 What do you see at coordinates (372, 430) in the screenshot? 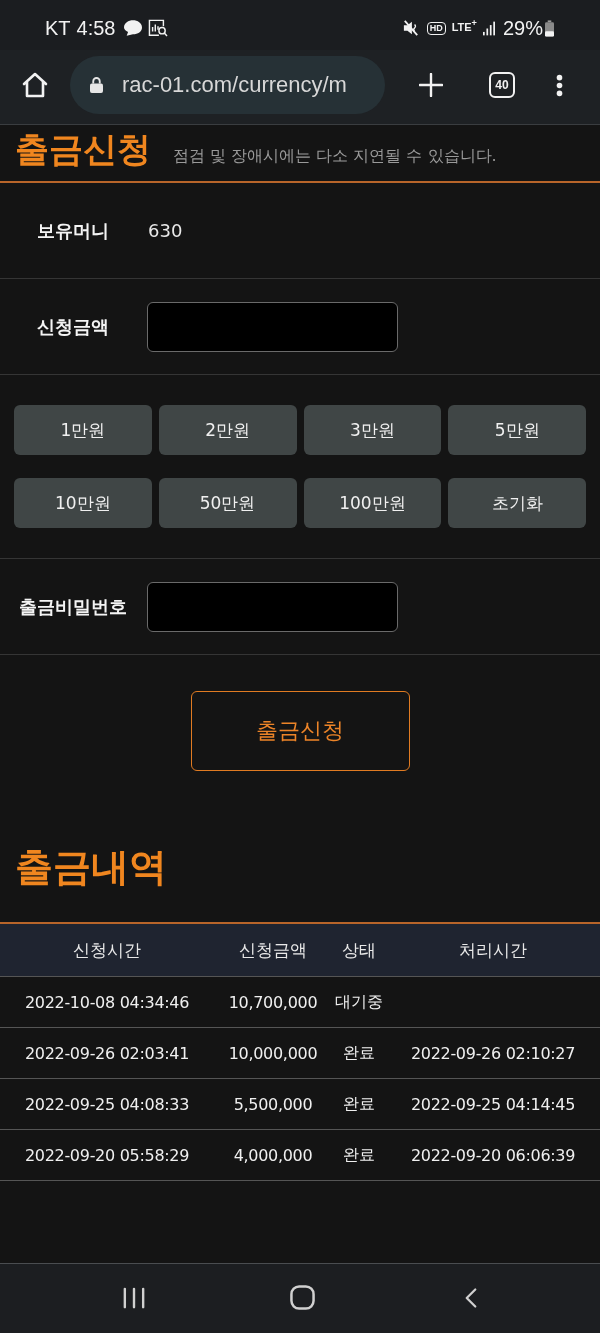
I see `amount-preset-button: 3만원` at bounding box center [372, 430].